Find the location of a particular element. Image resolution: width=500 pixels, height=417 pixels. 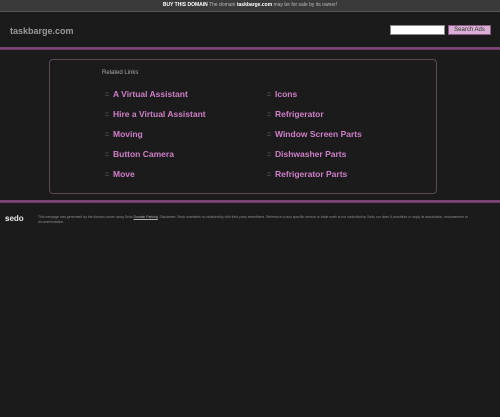

related-link: :: Refrigerator is located at coordinates (295, 114).